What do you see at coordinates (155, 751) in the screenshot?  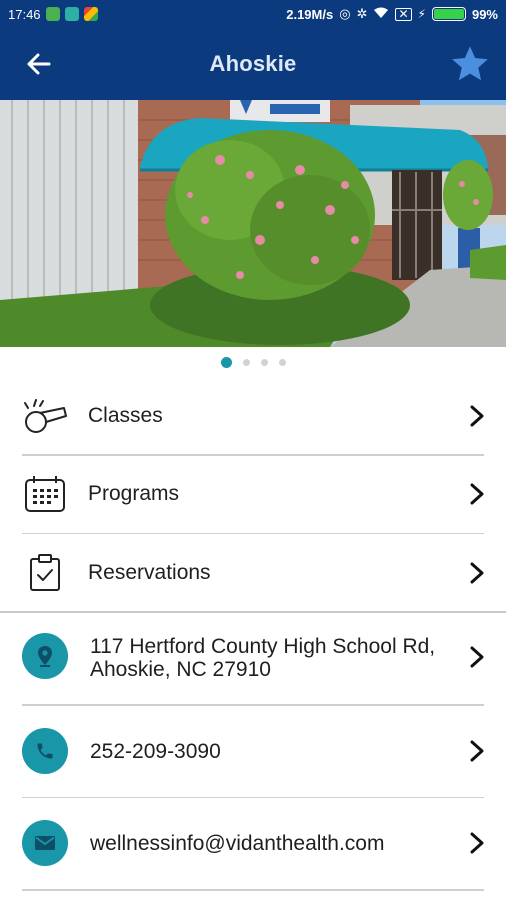 I see `phone-text: 252-209-3090` at bounding box center [155, 751].